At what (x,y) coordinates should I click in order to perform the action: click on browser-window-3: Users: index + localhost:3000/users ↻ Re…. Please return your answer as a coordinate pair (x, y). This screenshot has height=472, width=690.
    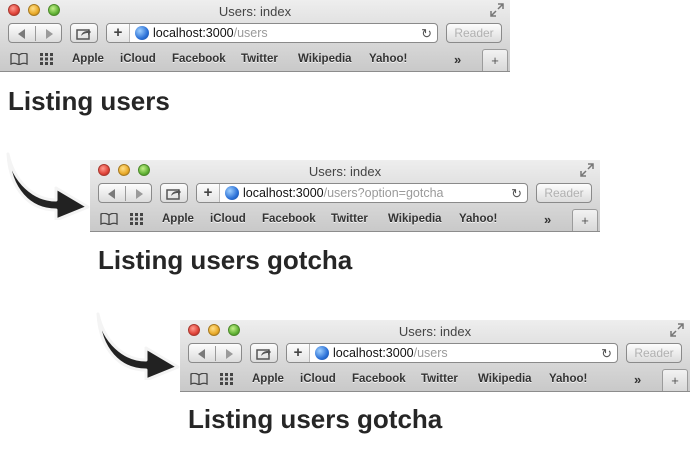
    Looking at the image, I should click on (435, 356).